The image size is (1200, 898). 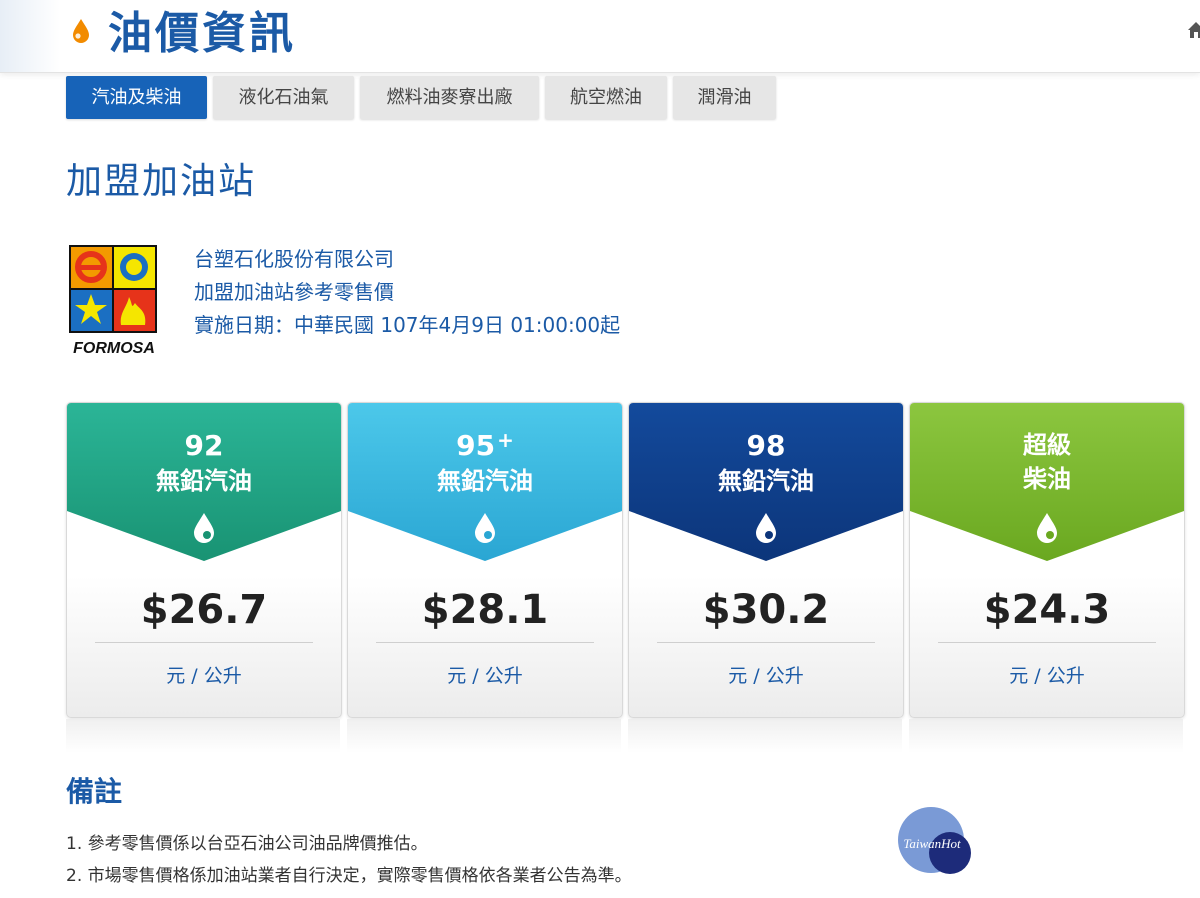 I want to click on note-item: 2. 市場零售價格係加油站業者自行決定，實際零售價格依各業者公告為準。, so click(x=349, y=876).